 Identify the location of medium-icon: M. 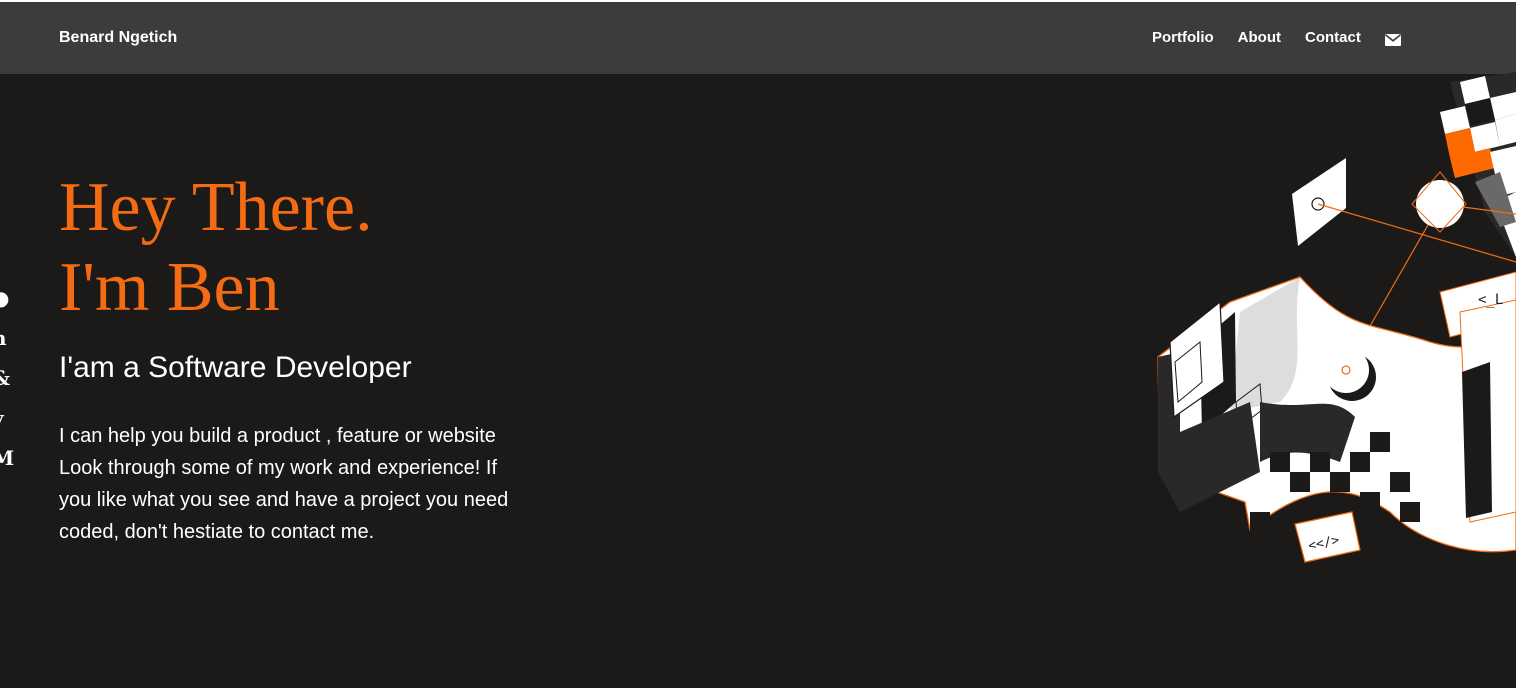
(7, 458).